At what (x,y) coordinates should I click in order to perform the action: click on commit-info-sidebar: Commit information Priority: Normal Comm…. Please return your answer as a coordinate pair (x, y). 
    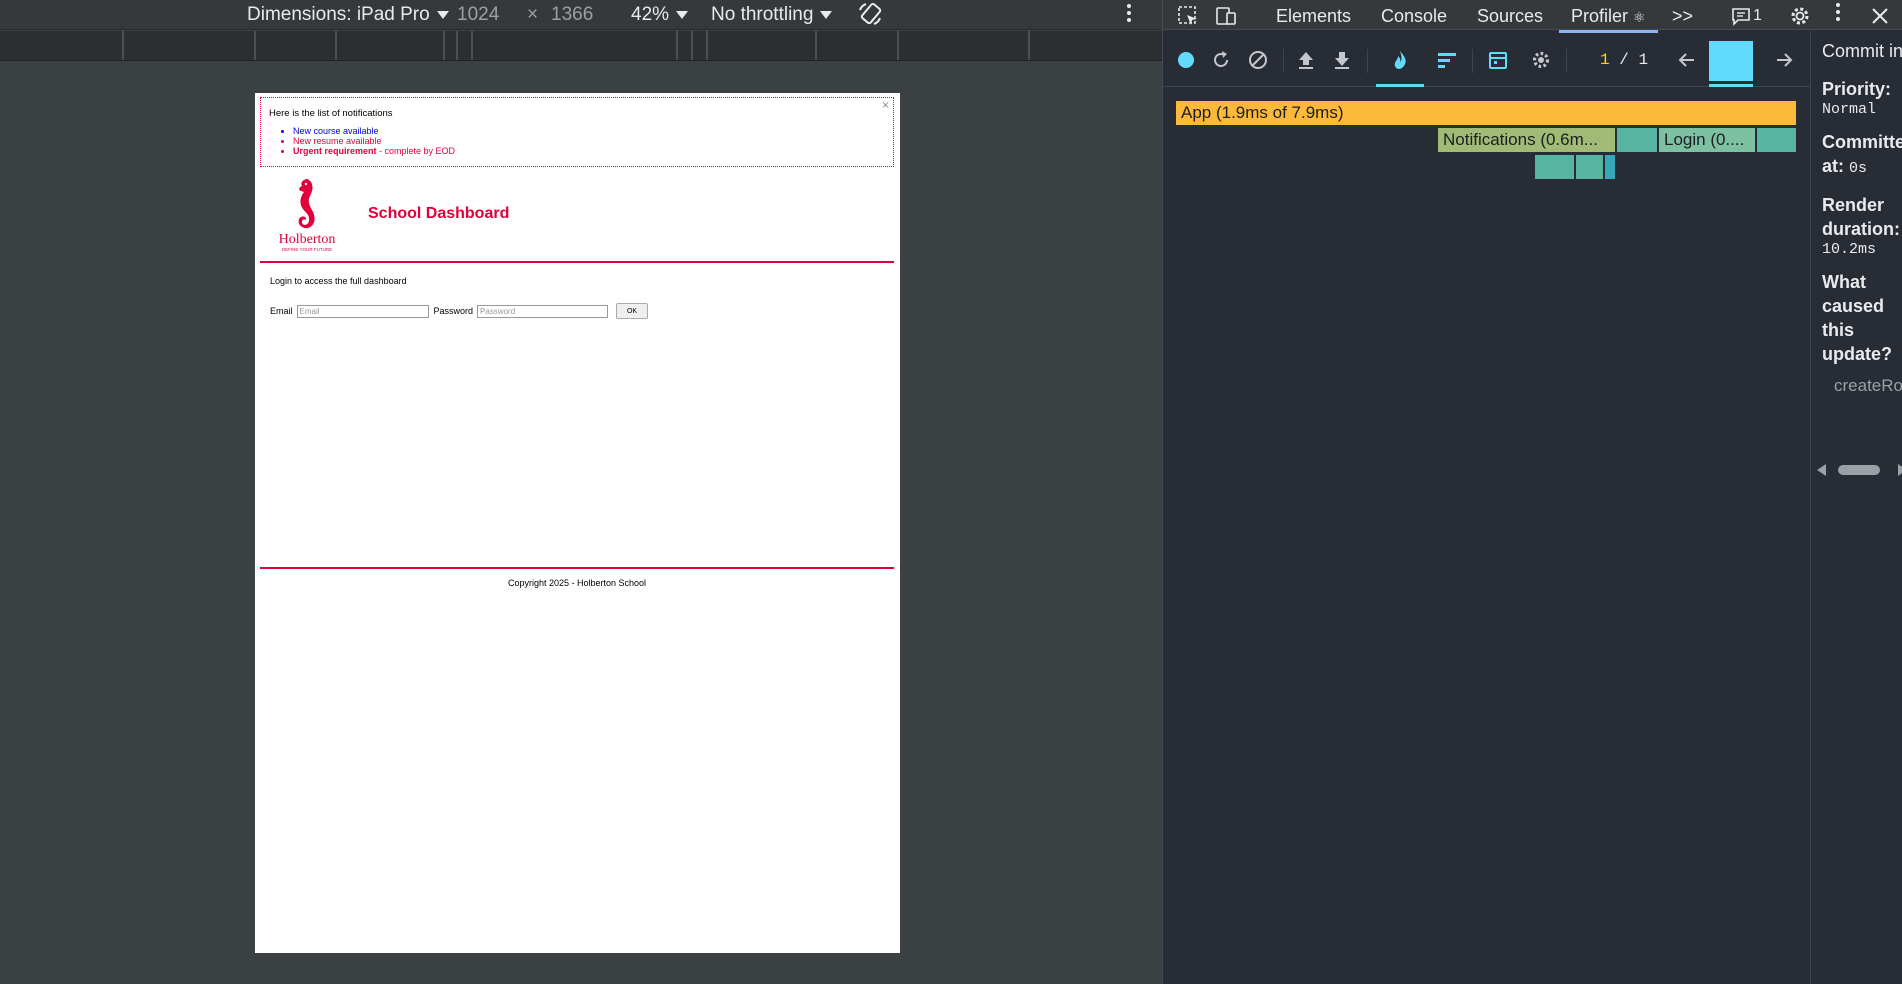
    Looking at the image, I should click on (1856, 507).